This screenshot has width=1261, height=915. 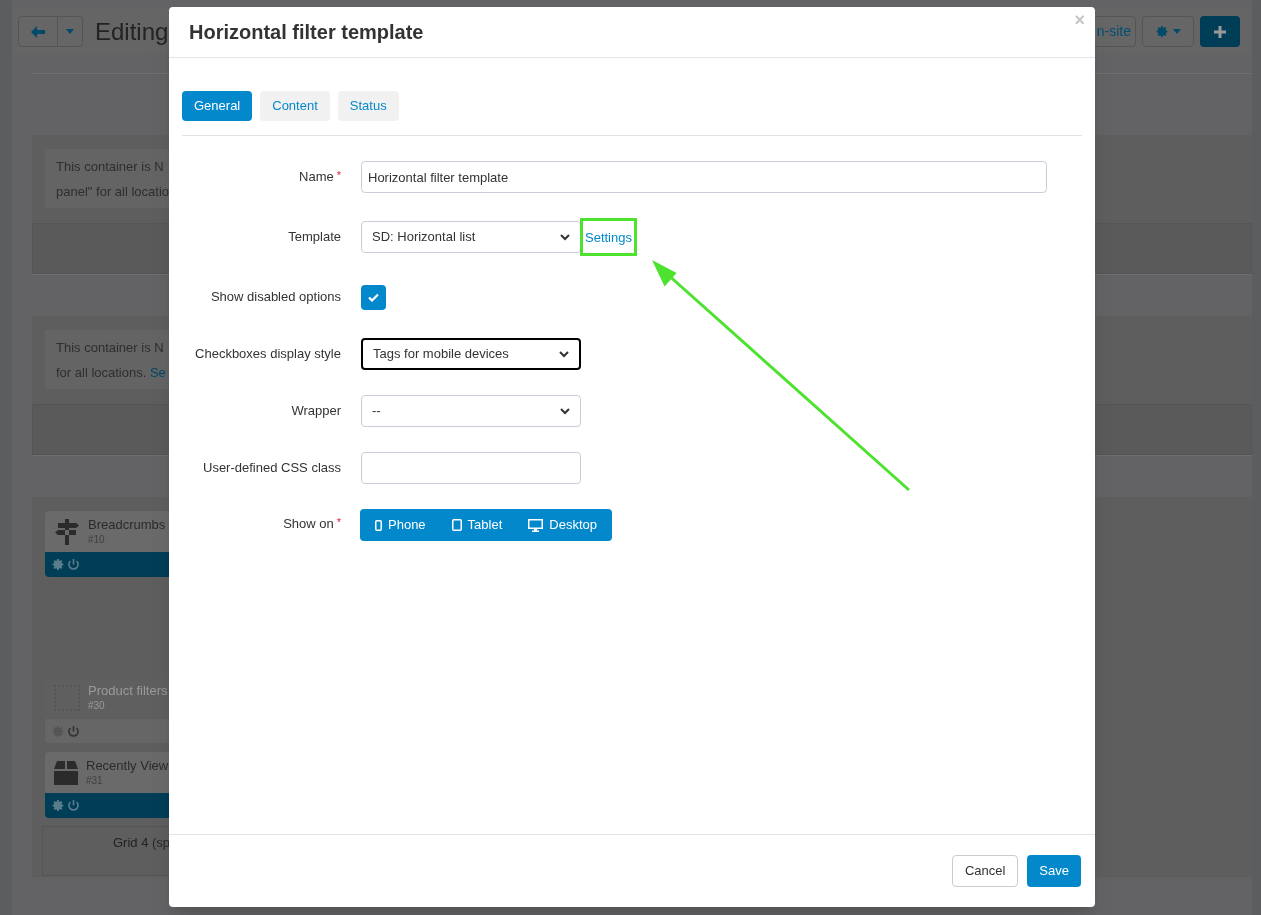 I want to click on block-title: Product filters, so click(x=128, y=690).